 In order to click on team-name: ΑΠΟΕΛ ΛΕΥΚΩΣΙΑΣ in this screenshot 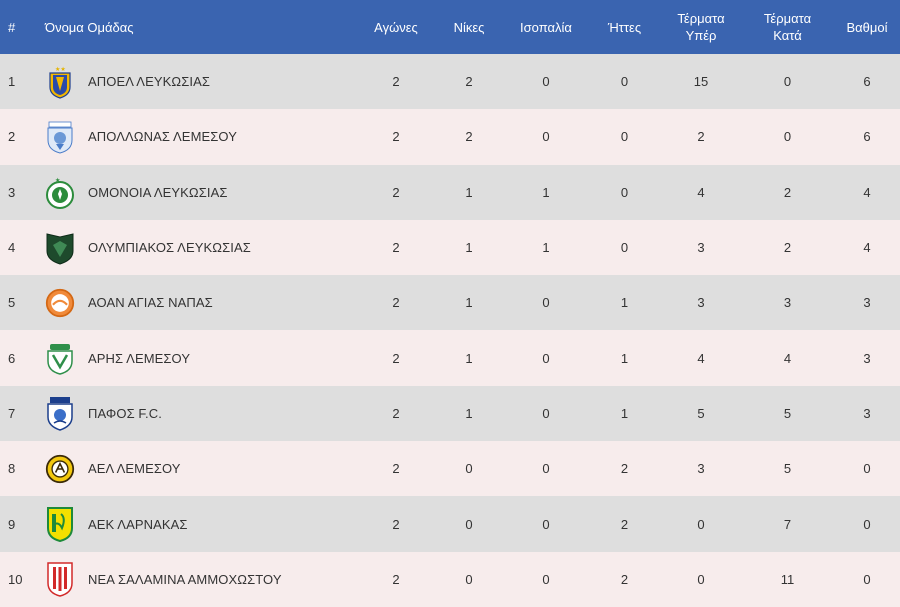, I will do `click(149, 81)`.